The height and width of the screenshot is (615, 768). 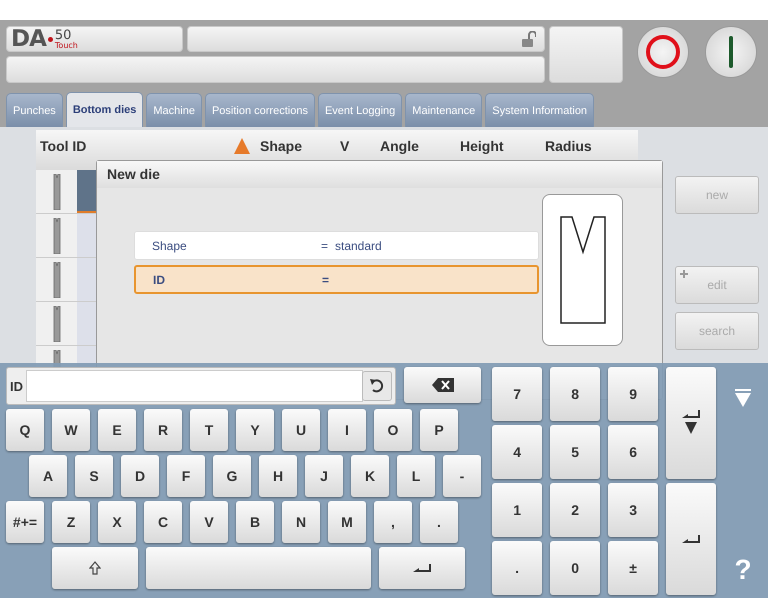 What do you see at coordinates (209, 430) in the screenshot?
I see `keyboard-key: T` at bounding box center [209, 430].